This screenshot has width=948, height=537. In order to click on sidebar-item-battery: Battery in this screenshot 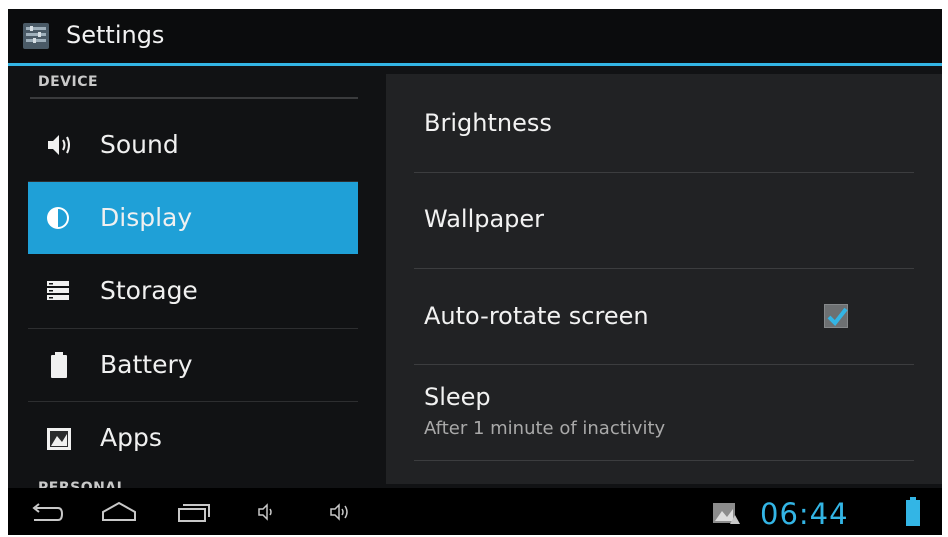, I will do `click(193, 365)`.